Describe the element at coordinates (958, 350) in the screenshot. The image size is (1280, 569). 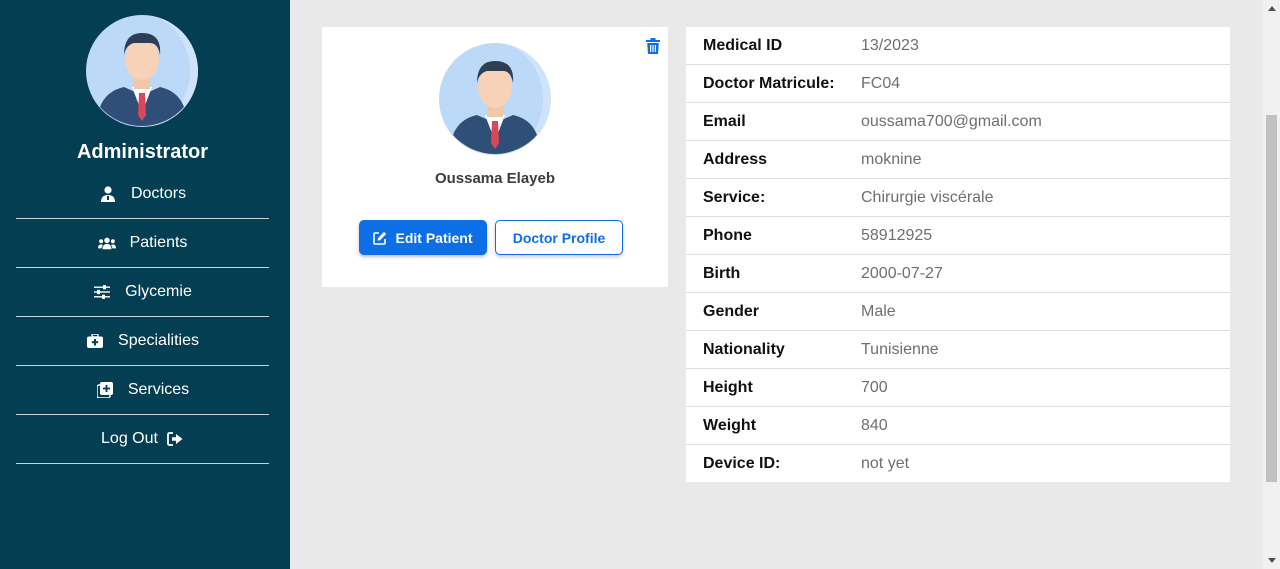
I see `detail-row-nationality: Nationality Tunisienne` at that location.